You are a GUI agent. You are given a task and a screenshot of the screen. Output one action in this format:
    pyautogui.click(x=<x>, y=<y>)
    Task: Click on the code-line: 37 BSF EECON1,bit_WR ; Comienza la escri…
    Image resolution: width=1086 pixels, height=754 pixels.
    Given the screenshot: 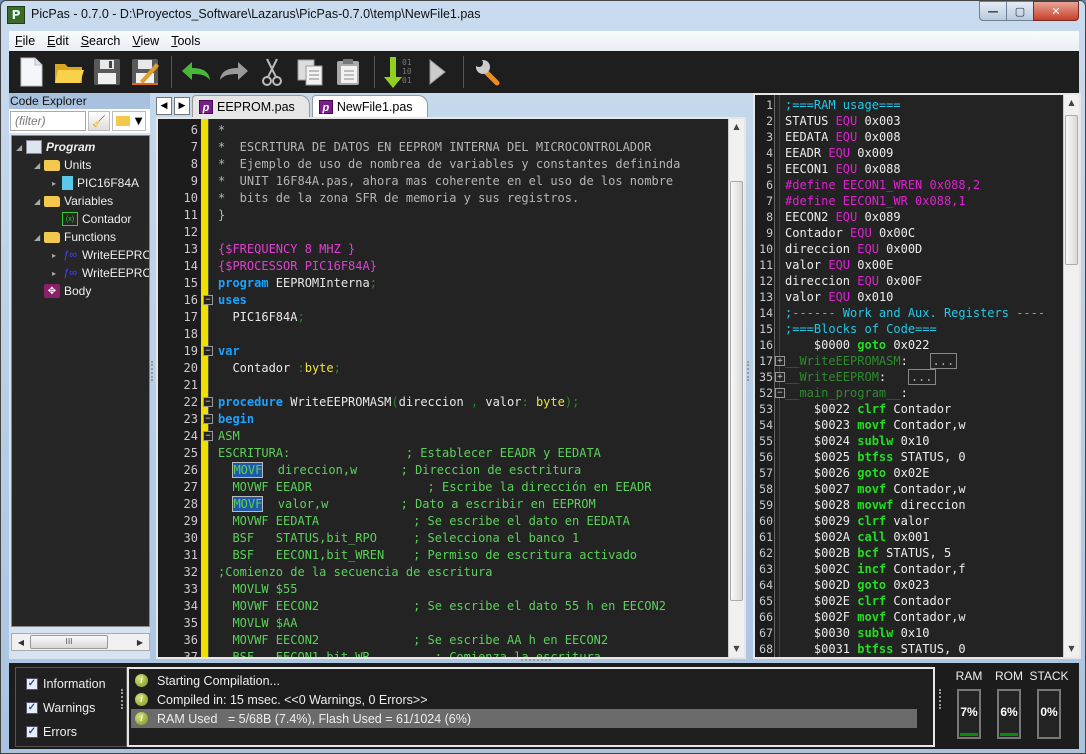 What is the action you would take?
    pyautogui.click(x=445, y=653)
    